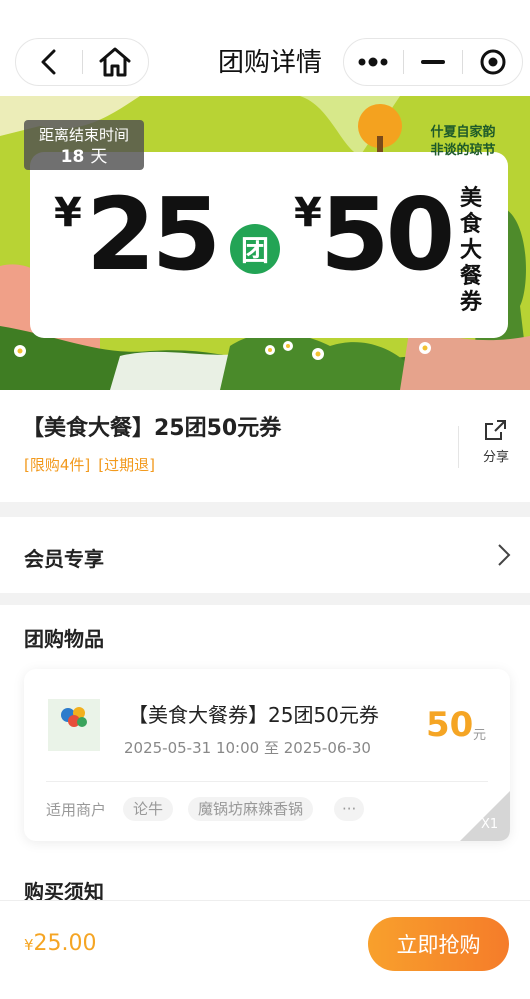  I want to click on merchant-logo, so click(74, 725).